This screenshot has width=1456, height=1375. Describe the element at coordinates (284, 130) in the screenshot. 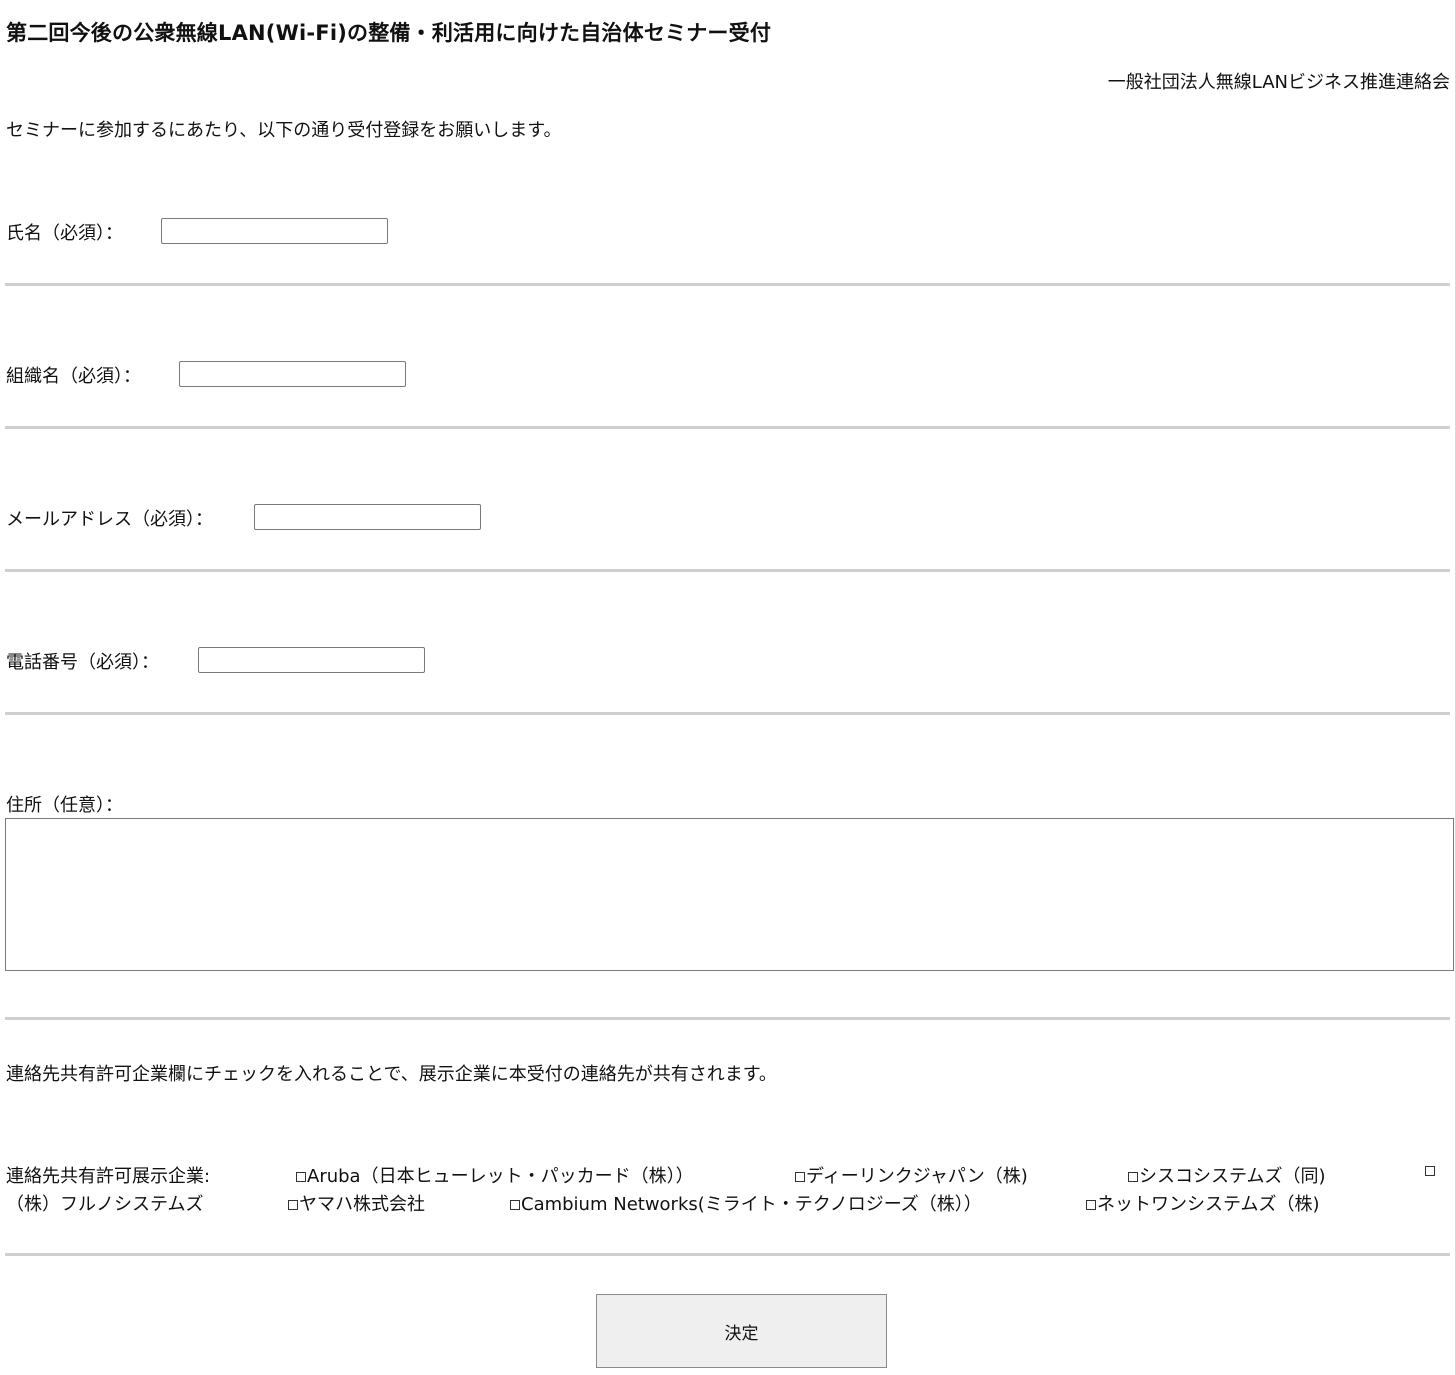

I see `intro-text: セミナーに参加するにあたり、以下の通り受付登録をお願いします。` at that location.